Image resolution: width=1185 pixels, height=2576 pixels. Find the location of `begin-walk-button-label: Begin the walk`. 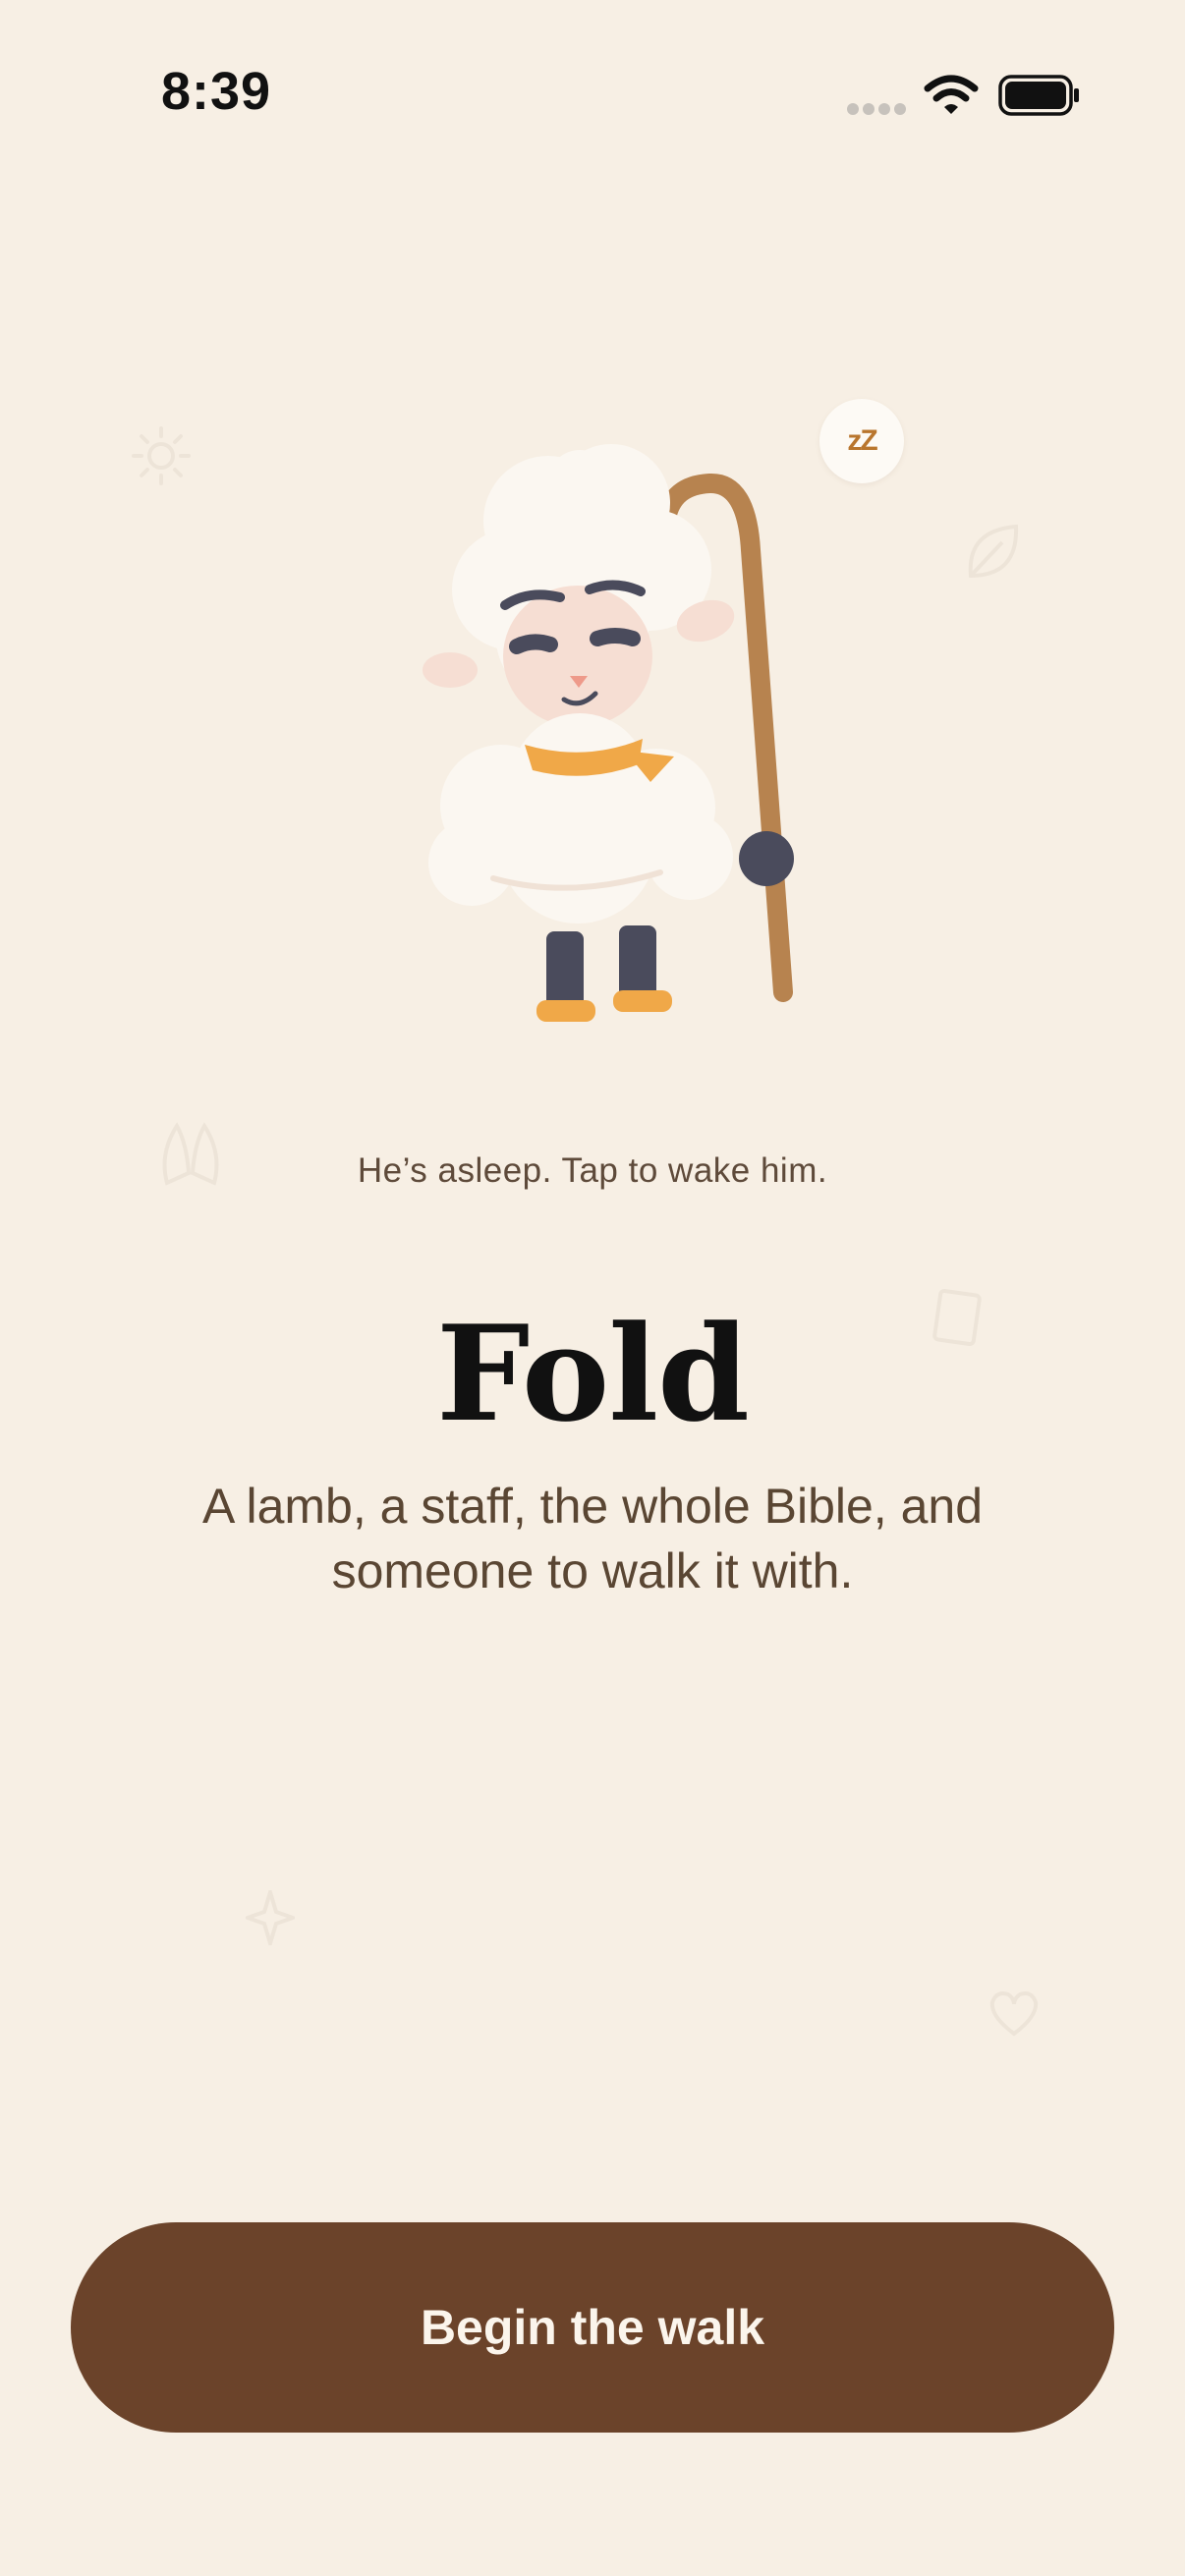

begin-walk-button-label: Begin the walk is located at coordinates (592, 2327).